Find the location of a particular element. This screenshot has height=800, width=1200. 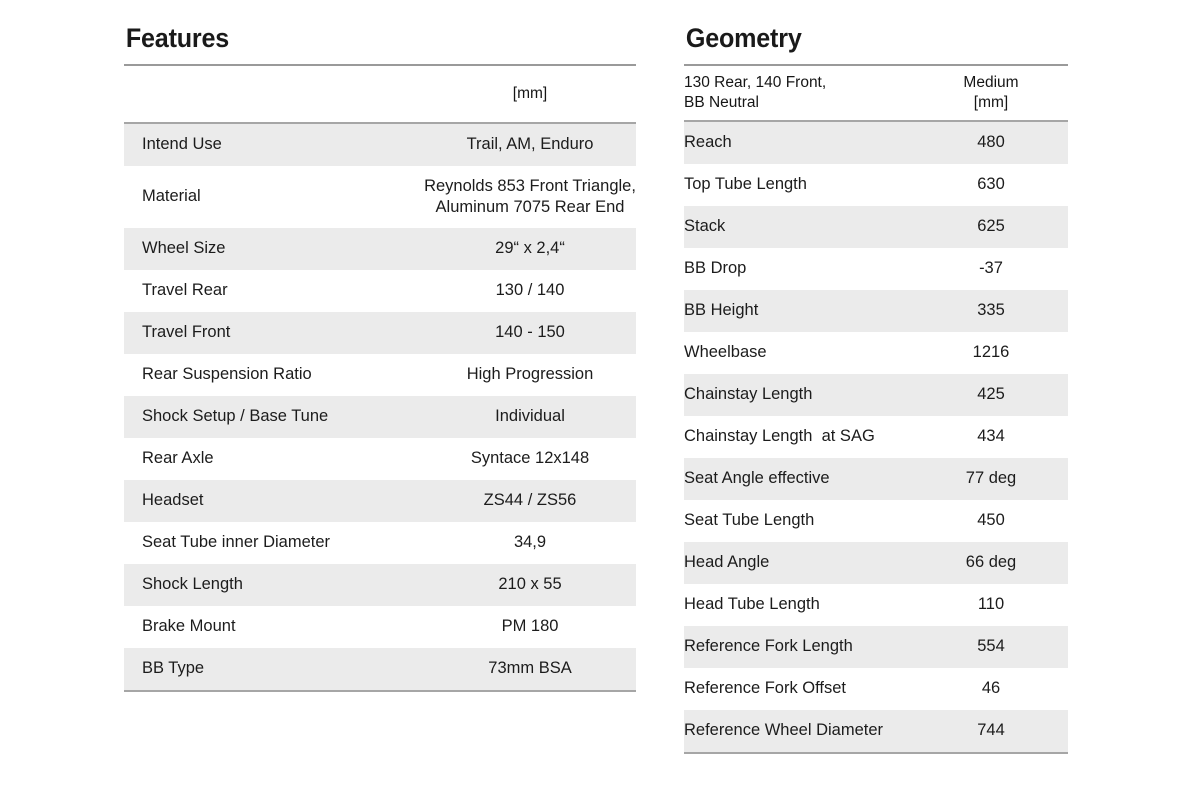

row-value: -37 is located at coordinates (991, 268).